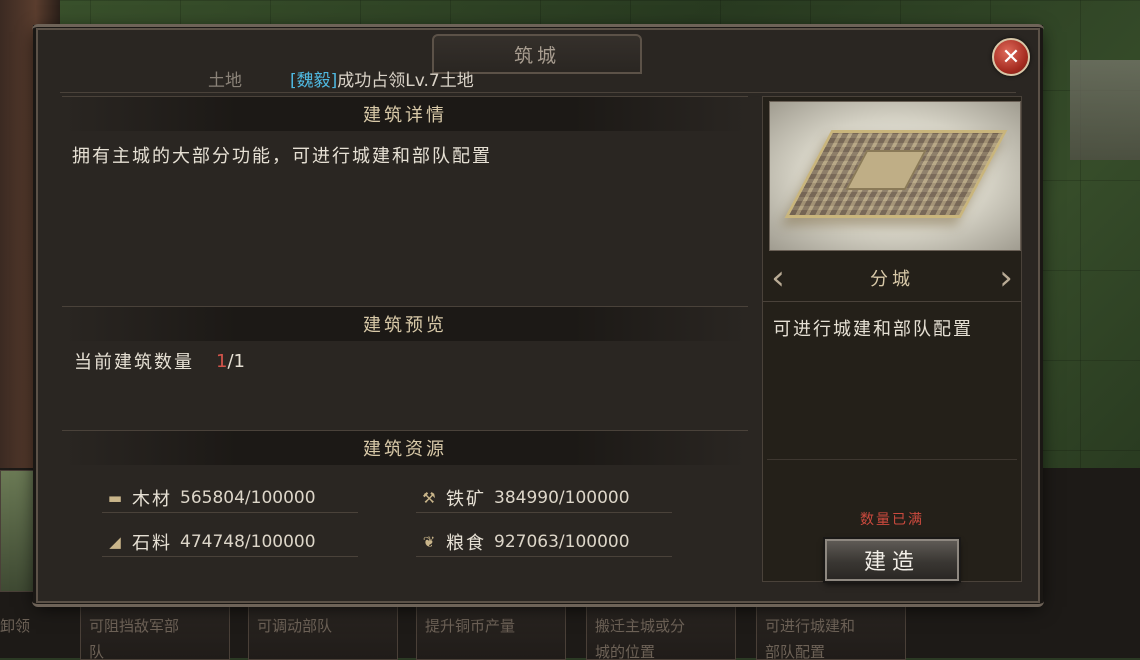 This screenshot has height=660, width=1140. Describe the element at coordinates (892, 560) in the screenshot. I see `build-button: 建造` at that location.